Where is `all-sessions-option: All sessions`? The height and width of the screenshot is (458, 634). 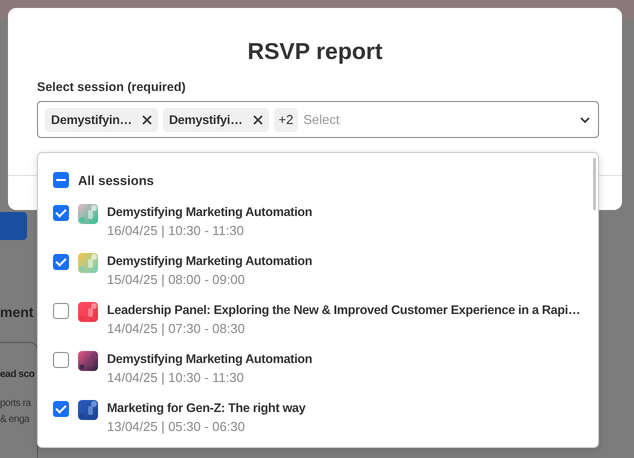
all-sessions-option: All sessions is located at coordinates (116, 180).